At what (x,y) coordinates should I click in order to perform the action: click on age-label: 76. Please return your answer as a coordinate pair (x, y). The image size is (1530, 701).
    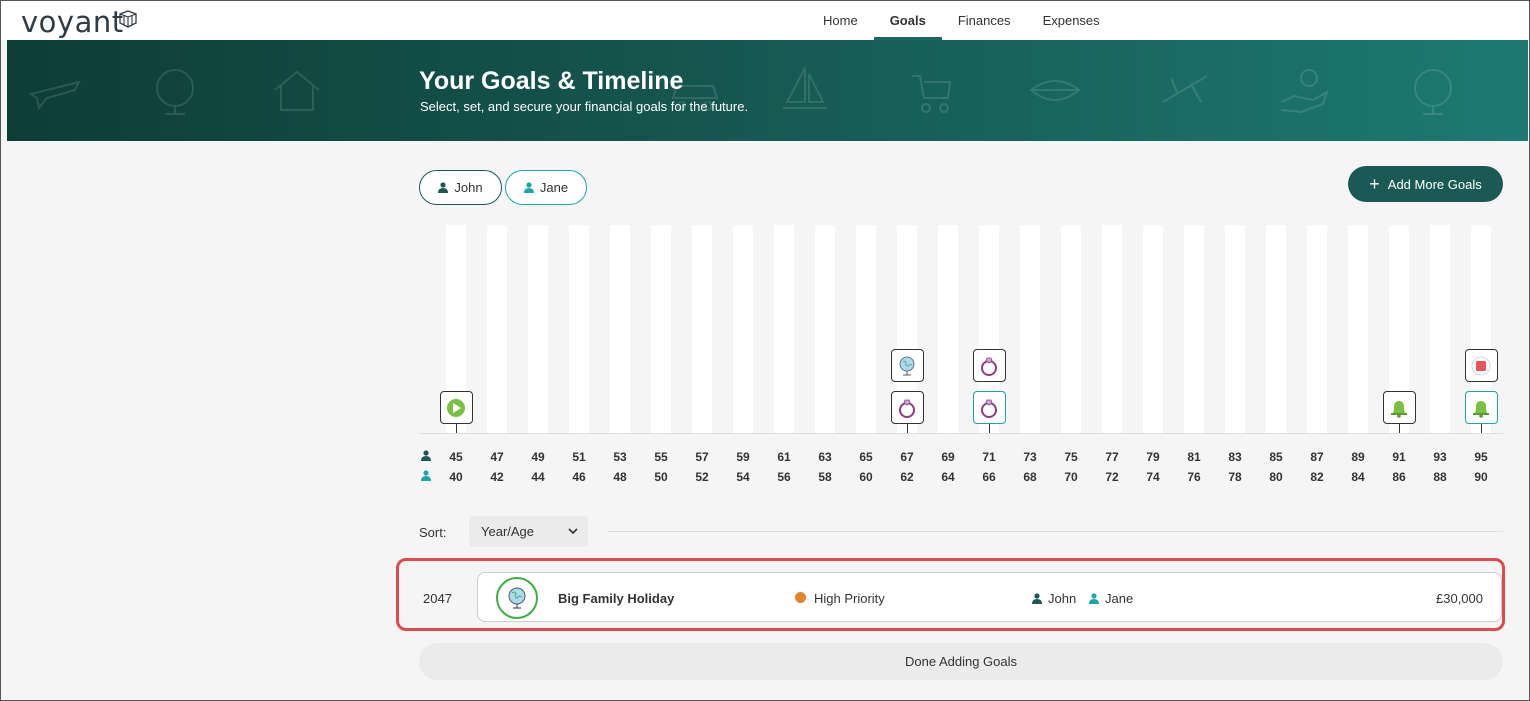
    Looking at the image, I should click on (1194, 477).